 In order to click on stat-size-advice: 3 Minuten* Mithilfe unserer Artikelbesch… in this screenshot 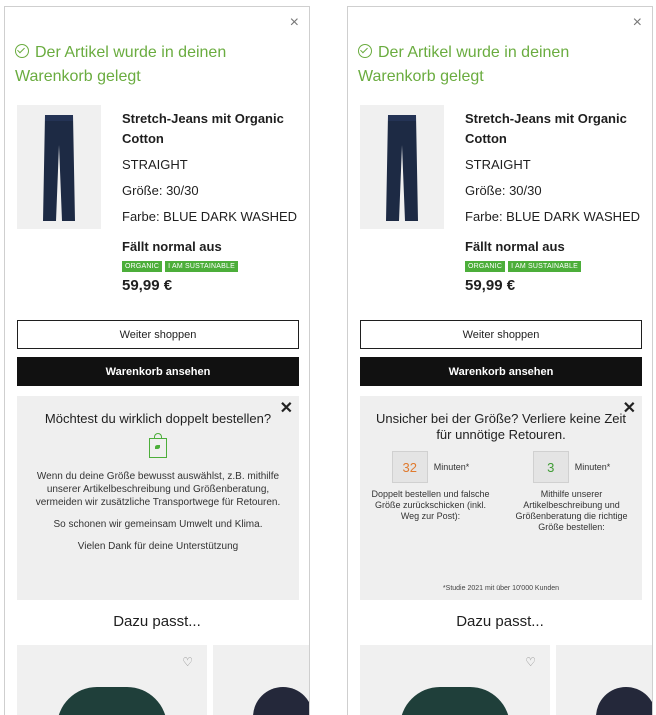, I will do `click(571, 492)`.